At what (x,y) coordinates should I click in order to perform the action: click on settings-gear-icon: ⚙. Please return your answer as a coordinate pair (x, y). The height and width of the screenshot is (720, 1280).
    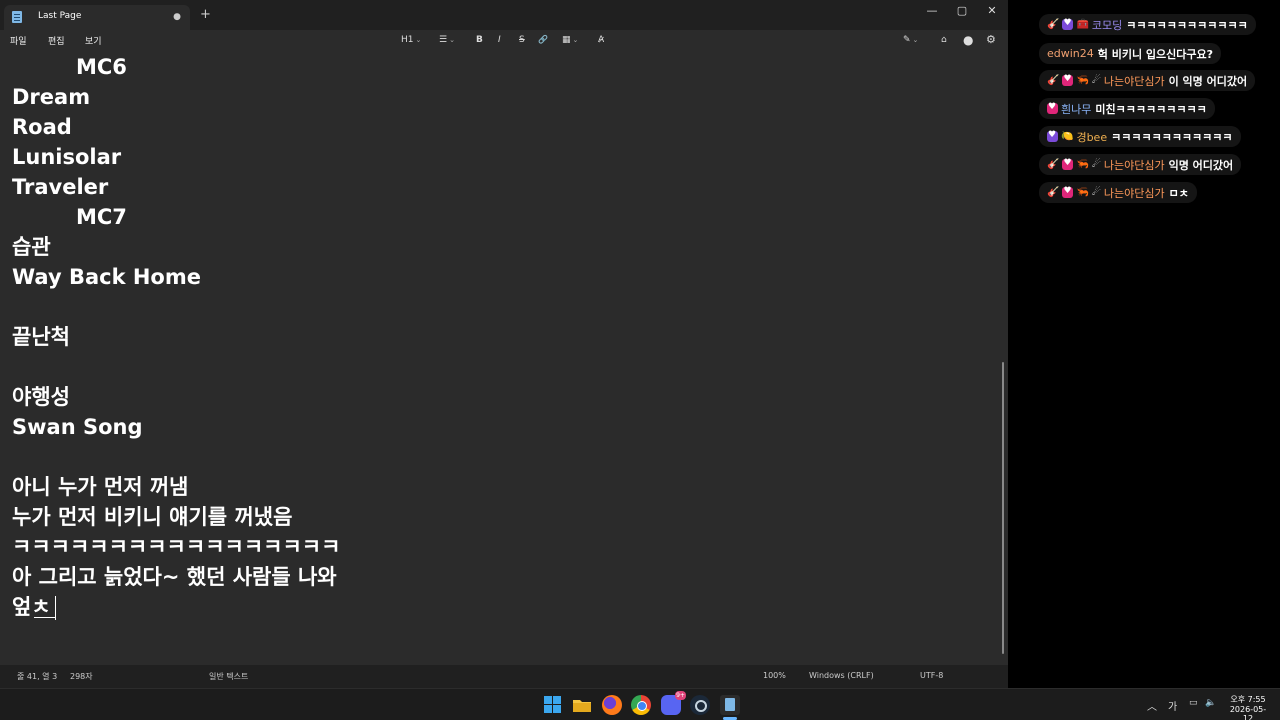
    Looking at the image, I should click on (991, 40).